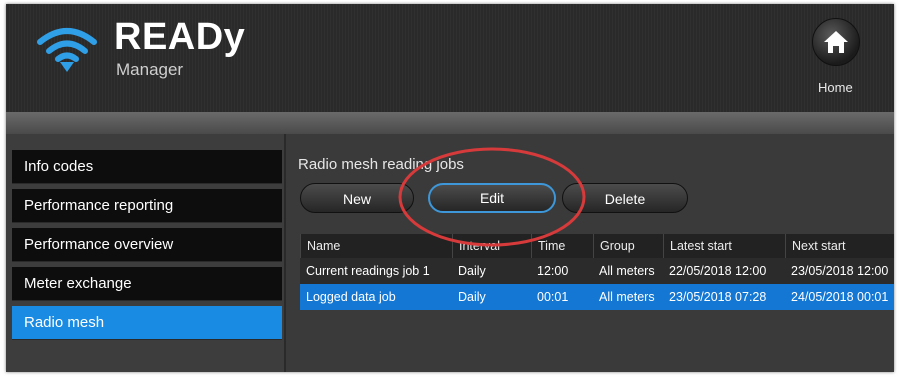 The image size is (901, 378). I want to click on column-header-group: Group, so click(628, 246).